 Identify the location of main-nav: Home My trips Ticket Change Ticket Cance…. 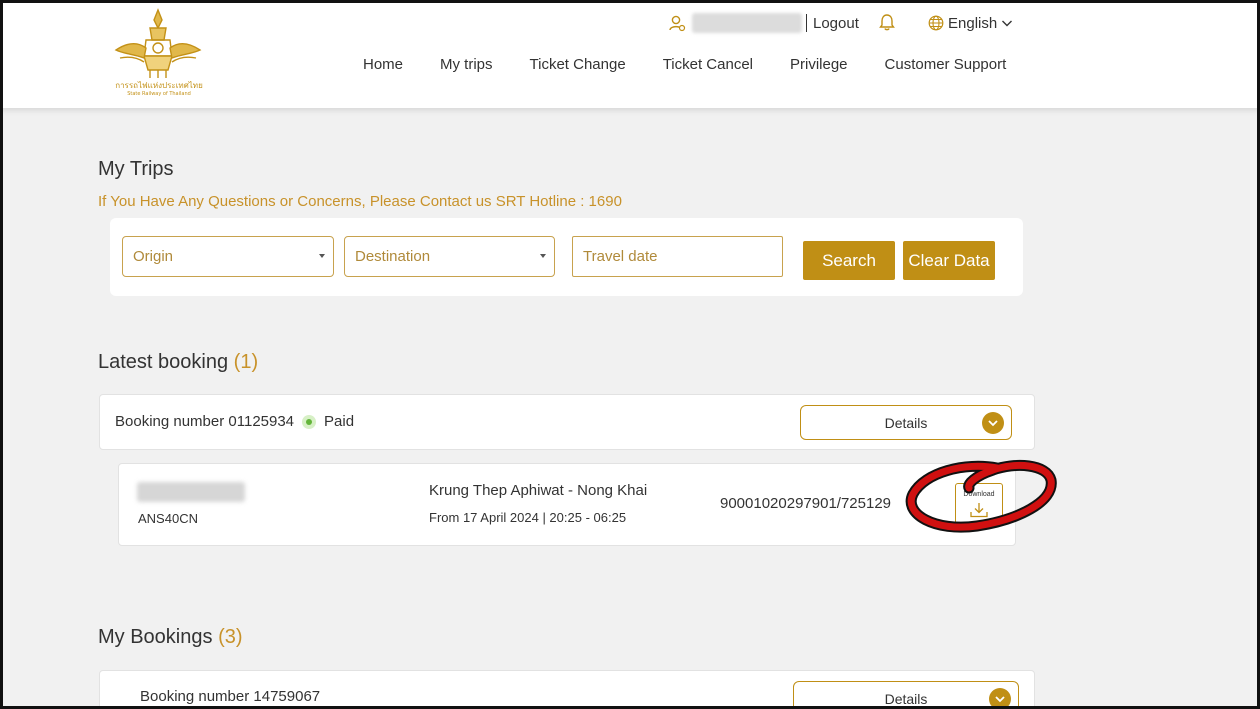
(703, 67).